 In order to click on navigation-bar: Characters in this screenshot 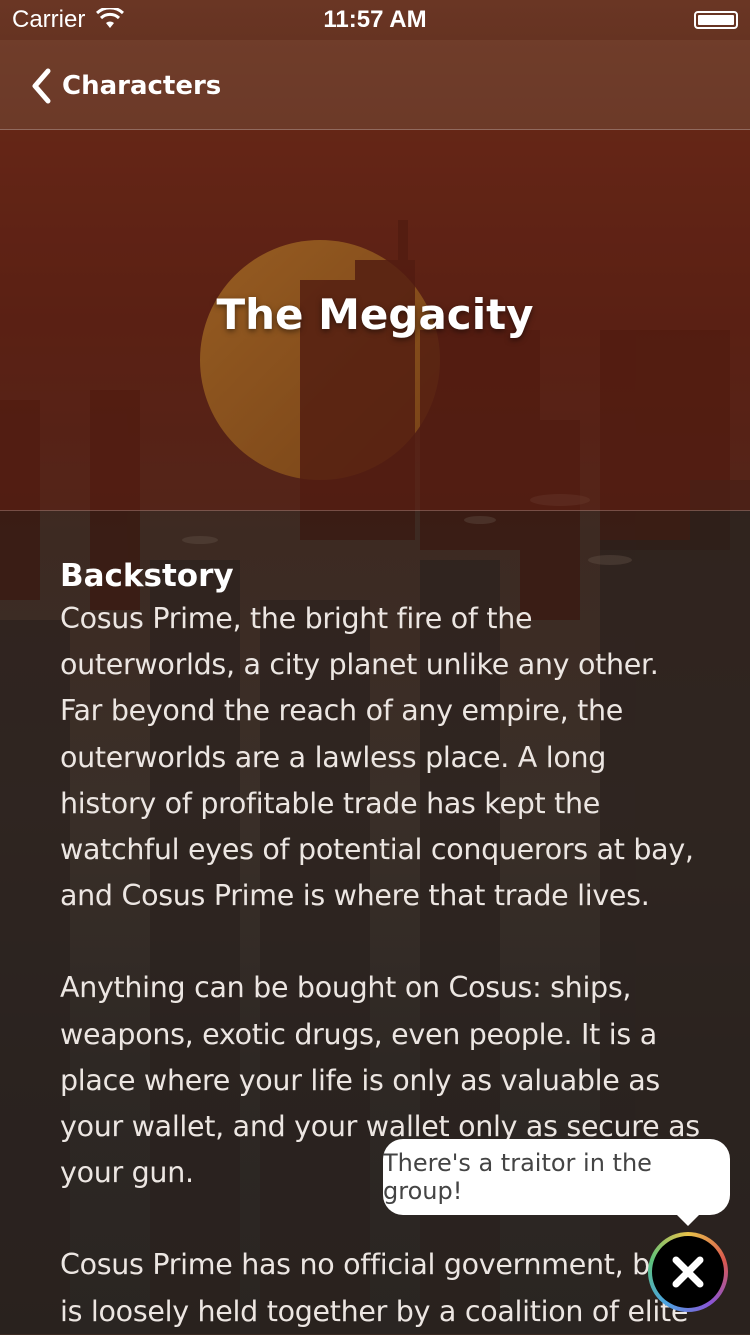, I will do `click(375, 85)`.